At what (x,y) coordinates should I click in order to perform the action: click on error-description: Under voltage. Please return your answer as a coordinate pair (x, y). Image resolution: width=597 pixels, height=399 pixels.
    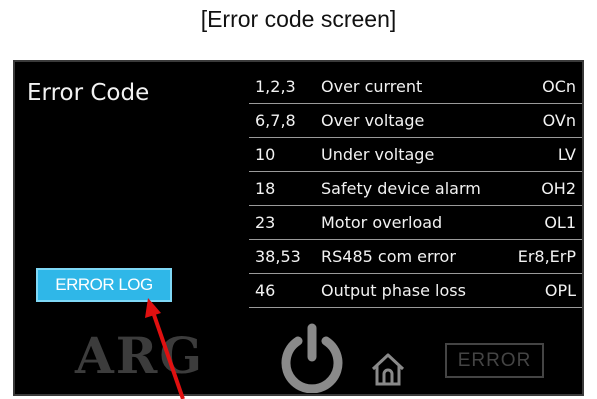
    Looking at the image, I should click on (411, 154).